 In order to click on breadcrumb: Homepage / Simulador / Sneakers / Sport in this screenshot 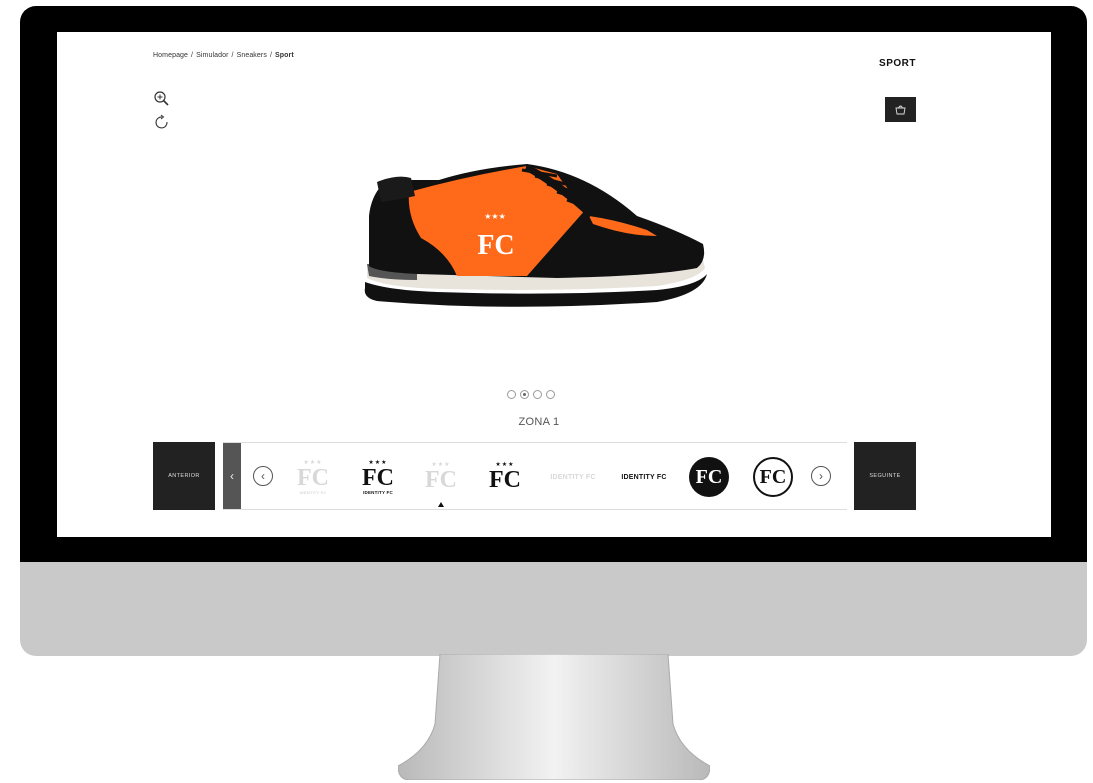, I will do `click(223, 55)`.